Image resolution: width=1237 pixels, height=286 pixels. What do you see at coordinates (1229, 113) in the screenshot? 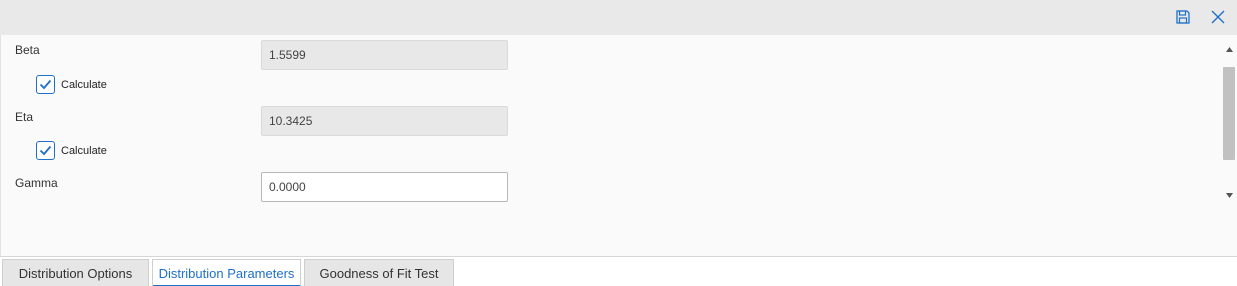
I see `scrollbar-thumb` at bounding box center [1229, 113].